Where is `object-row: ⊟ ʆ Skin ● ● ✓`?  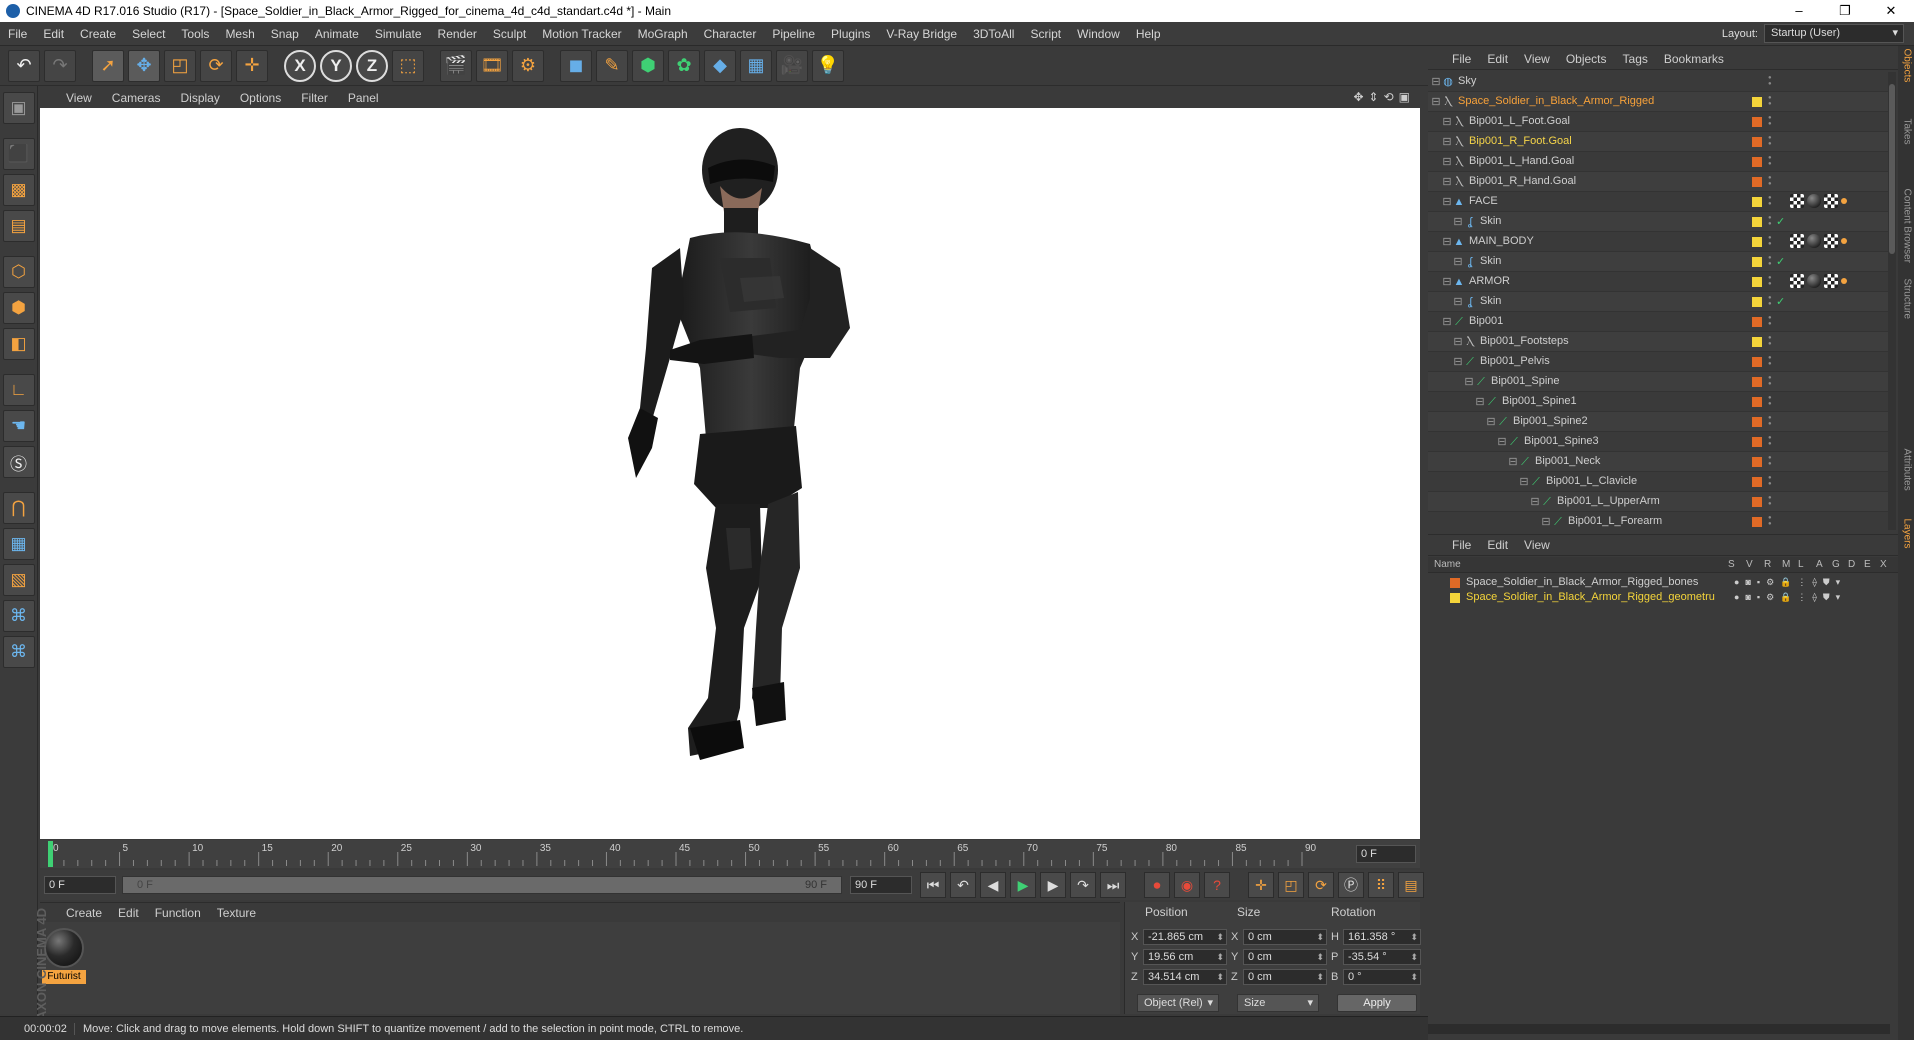 object-row: ⊟ ʆ Skin ● ● ✓ is located at coordinates (1658, 222).